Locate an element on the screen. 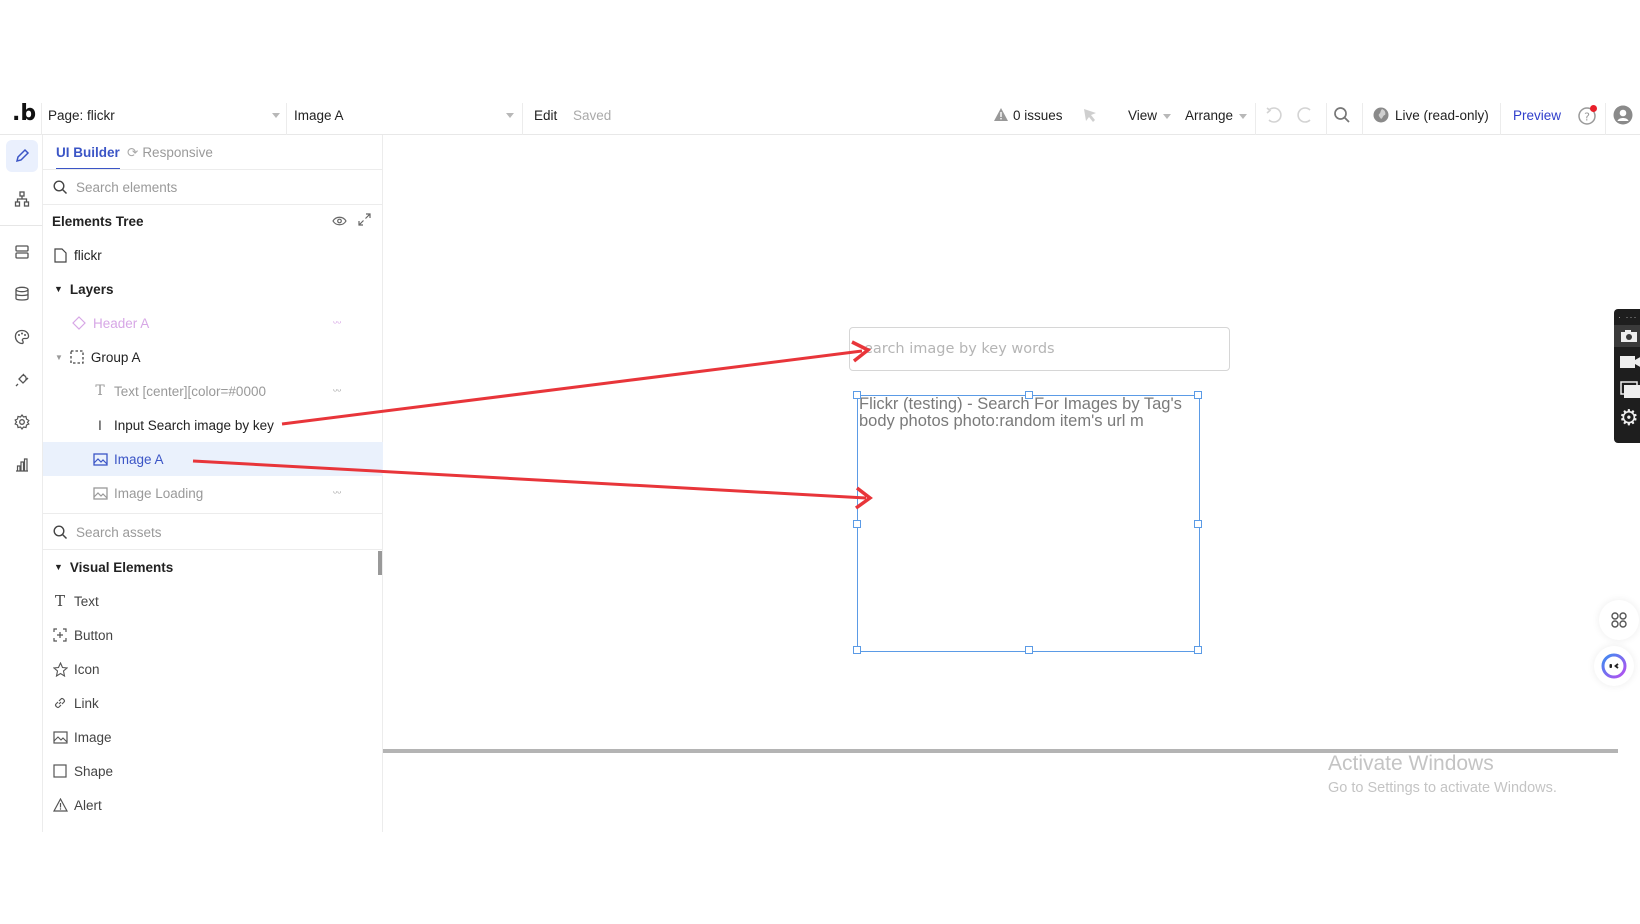 The width and height of the screenshot is (1640, 924). window-capture-button is located at coordinates (1630, 392).